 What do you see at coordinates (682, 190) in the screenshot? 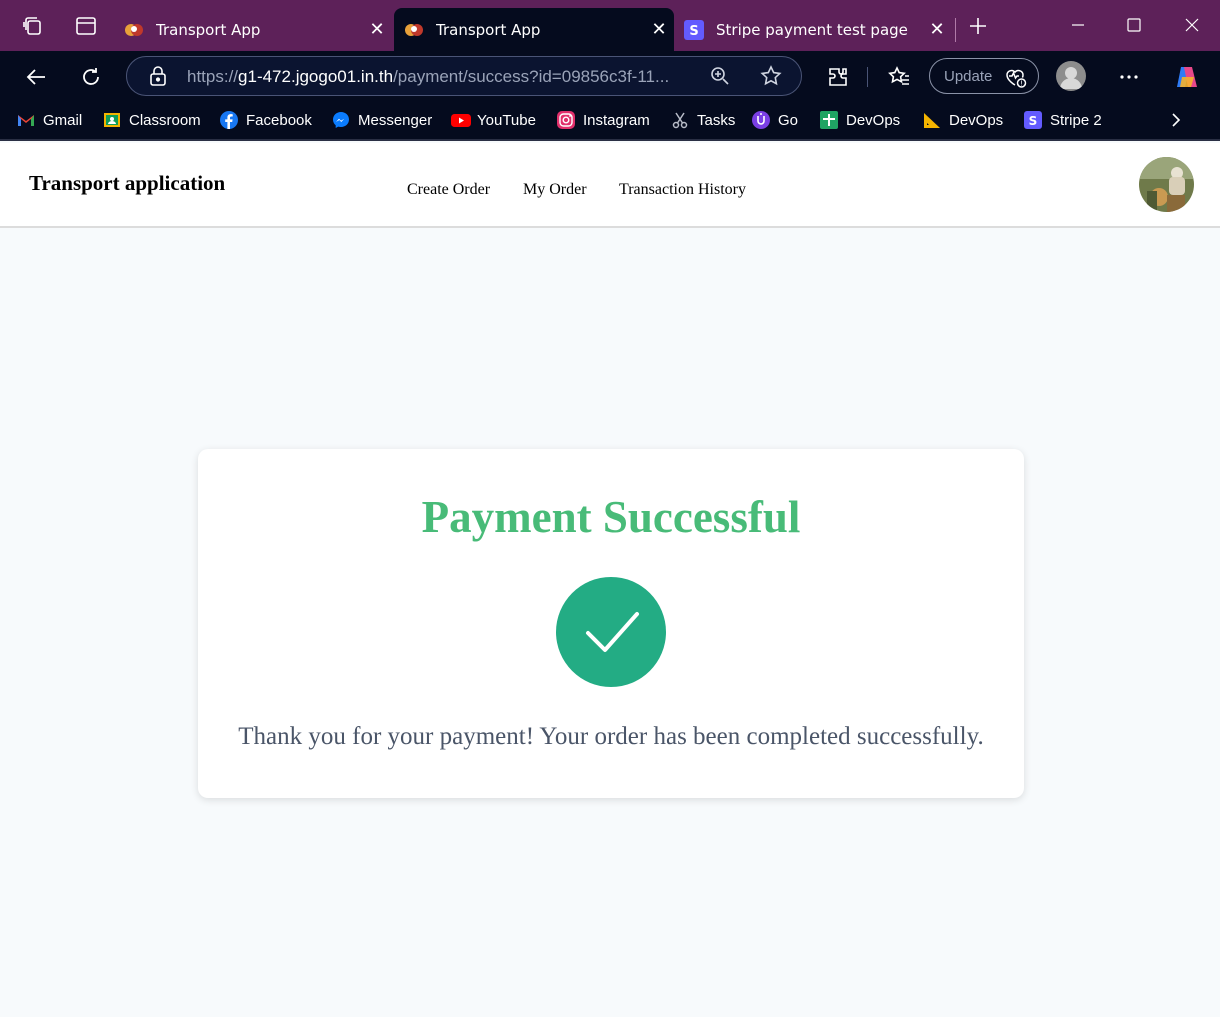
I see `nav-transaction-history: Transaction History` at bounding box center [682, 190].